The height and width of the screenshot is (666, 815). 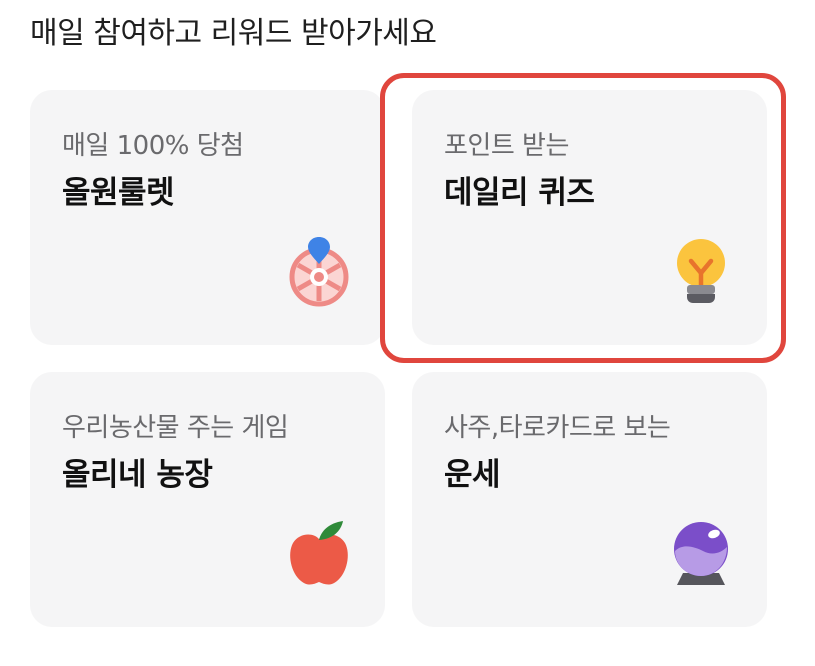 I want to click on card-subtitle: 사주,타로카드로 보는, so click(x=557, y=428).